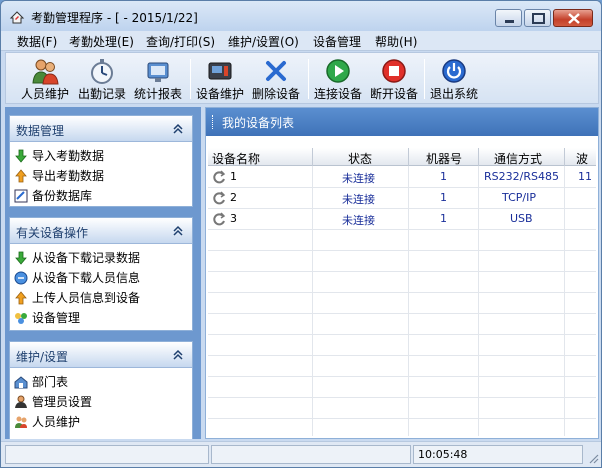 This screenshot has height=468, width=602. What do you see at coordinates (68, 156) in the screenshot?
I see `import-data-label: 导入考勤数据` at bounding box center [68, 156].